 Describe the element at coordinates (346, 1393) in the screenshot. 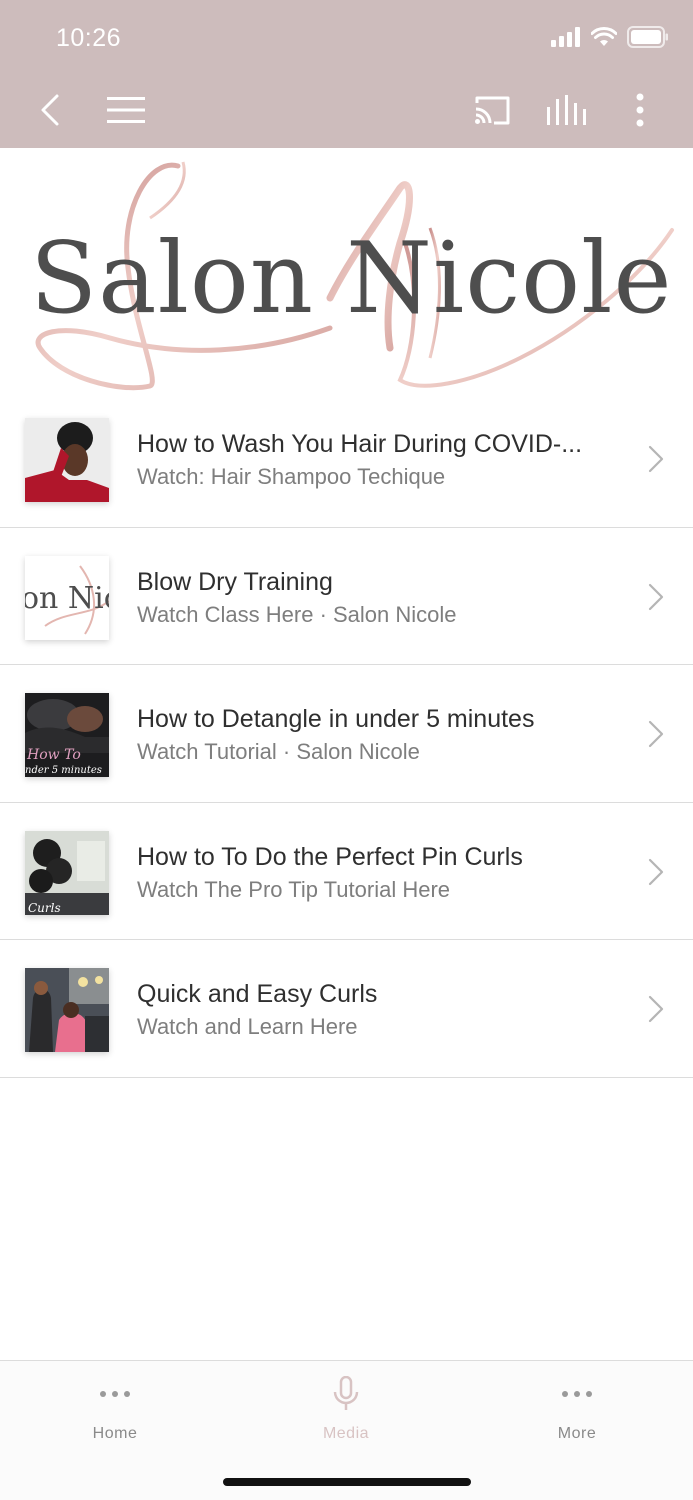

I see `microphone-icon` at that location.